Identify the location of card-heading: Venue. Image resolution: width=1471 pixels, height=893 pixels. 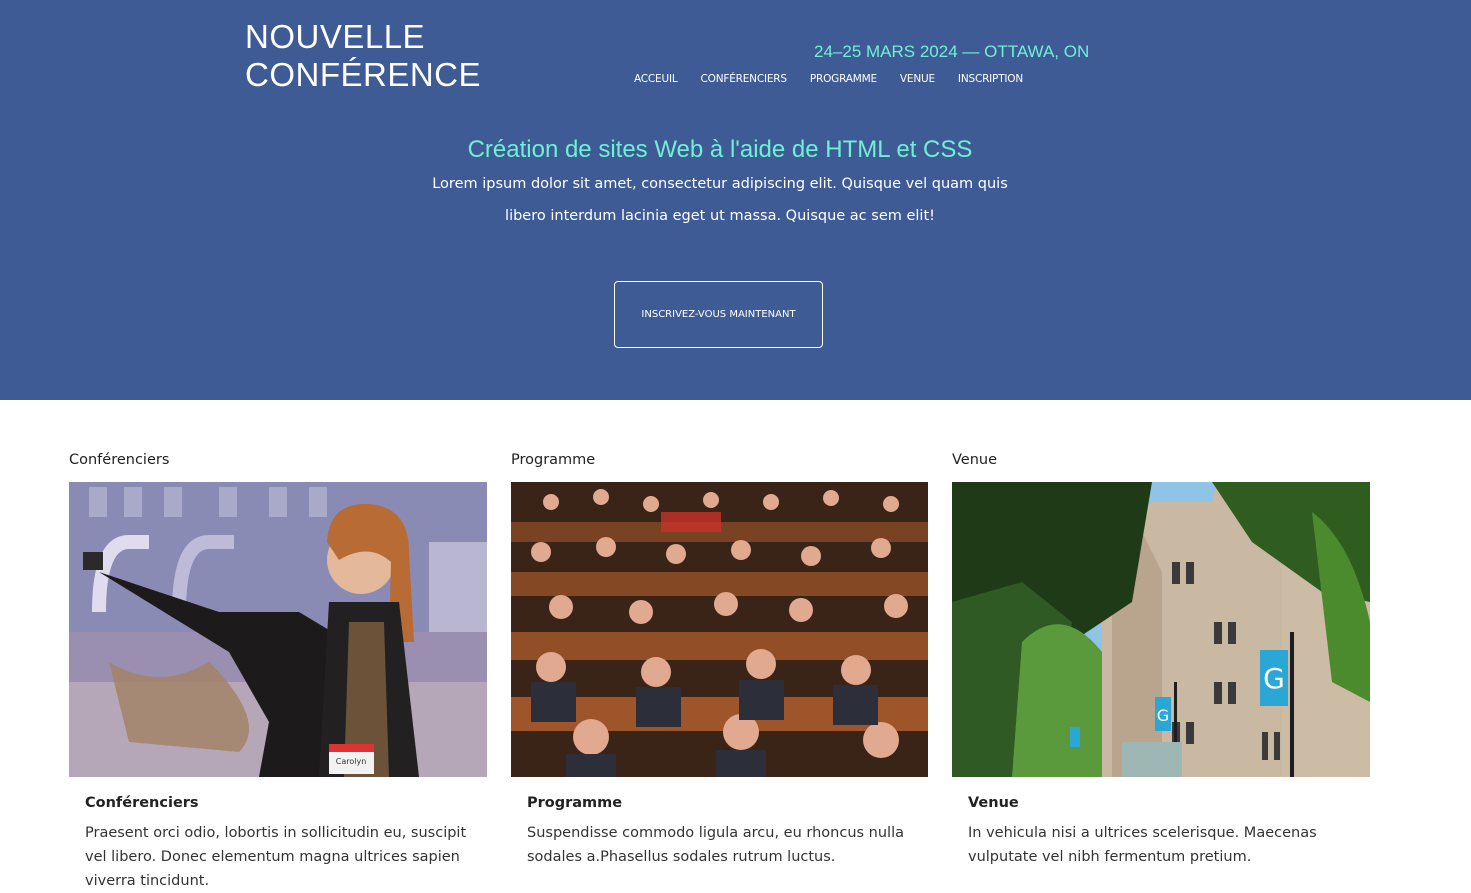
(975, 460).